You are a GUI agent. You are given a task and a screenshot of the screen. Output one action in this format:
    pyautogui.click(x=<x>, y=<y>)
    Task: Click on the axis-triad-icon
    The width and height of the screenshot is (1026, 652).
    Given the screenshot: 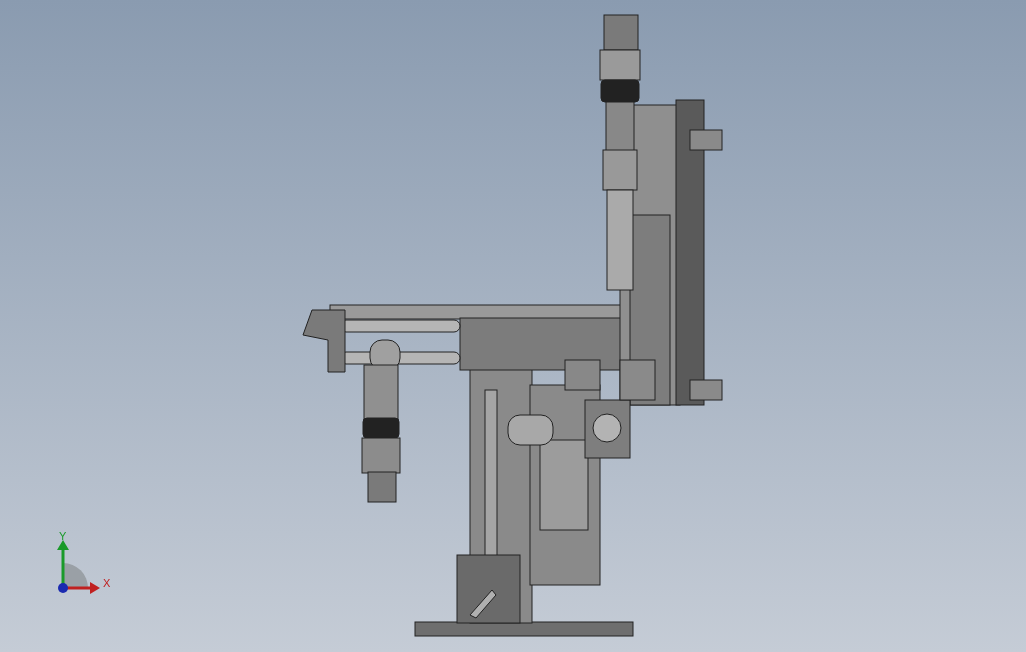 What is the action you would take?
    pyautogui.click(x=78, y=567)
    